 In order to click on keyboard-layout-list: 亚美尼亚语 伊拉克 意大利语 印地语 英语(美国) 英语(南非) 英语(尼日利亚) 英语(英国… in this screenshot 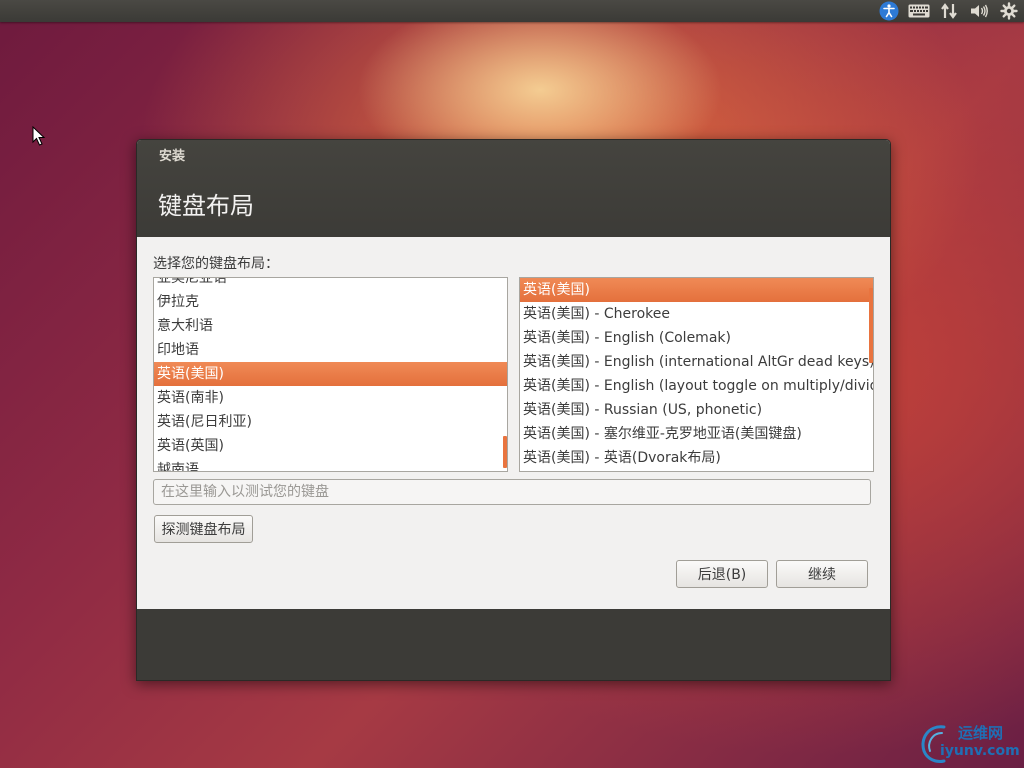, I will do `click(330, 374)`.